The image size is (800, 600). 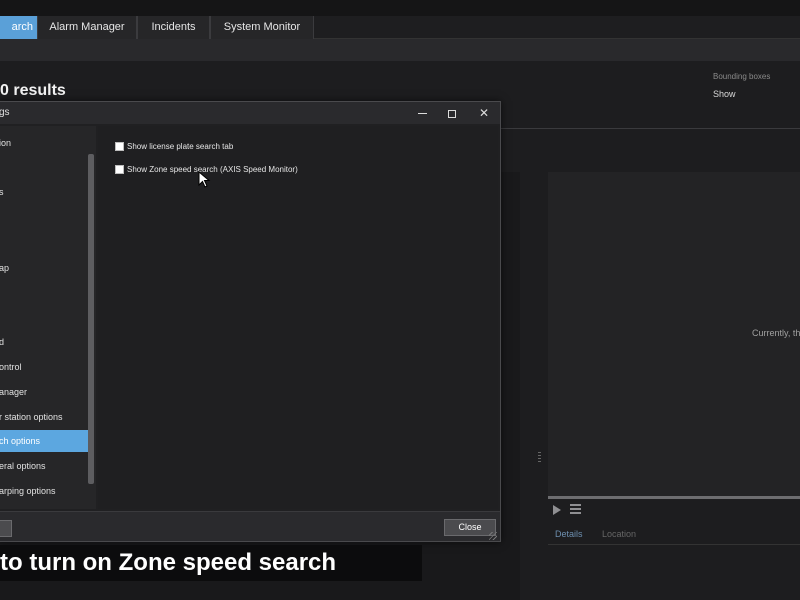 I want to click on header-divider, so click(x=650, y=128).